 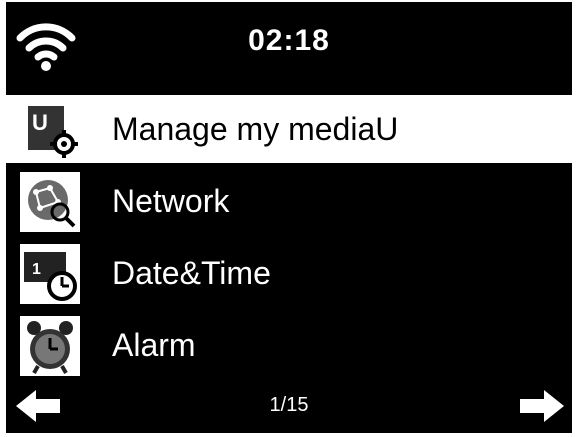 What do you see at coordinates (53, 132) in the screenshot?
I see `mediau-settings-icon: U` at bounding box center [53, 132].